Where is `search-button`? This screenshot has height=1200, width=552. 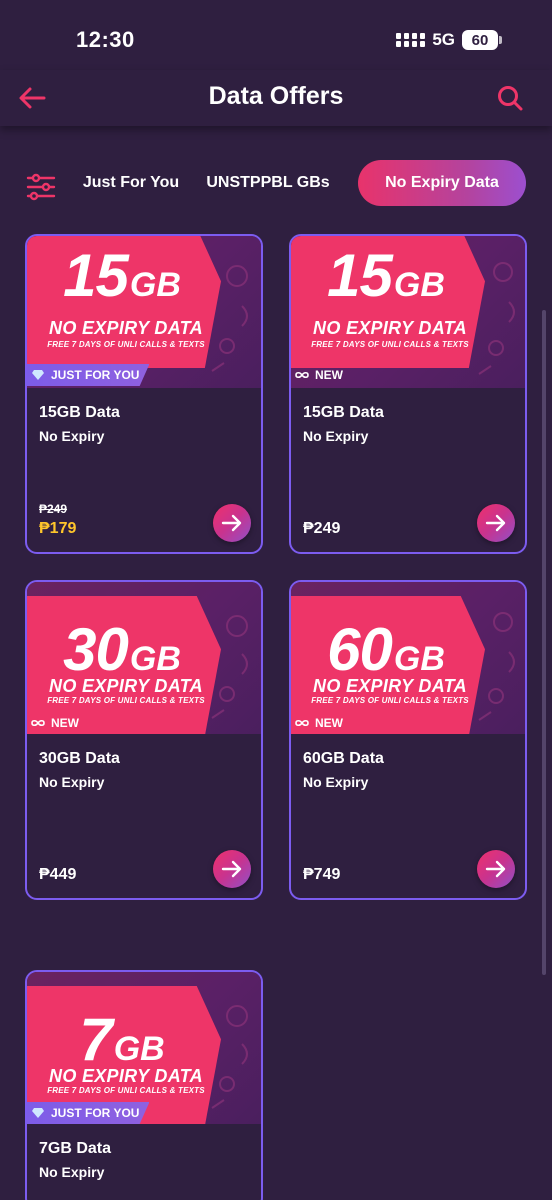 search-button is located at coordinates (510, 98).